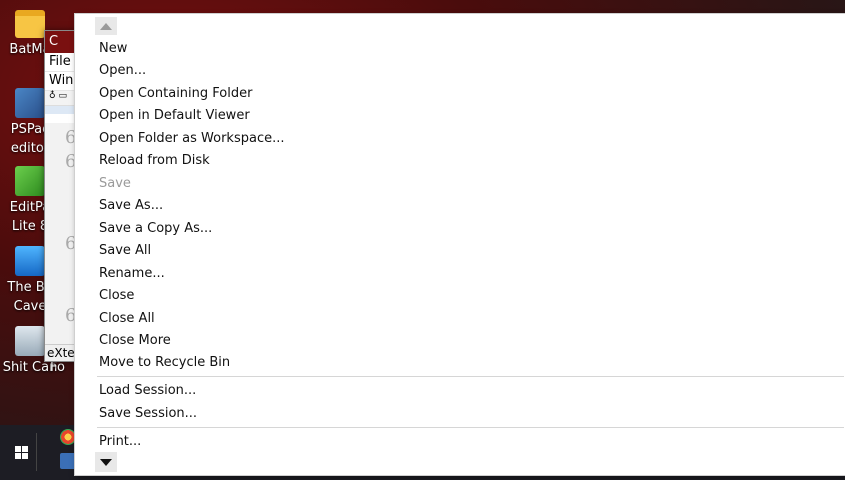 Image resolution: width=845 pixels, height=480 pixels. I want to click on menu-item-reload-from-disk: Reload from Disk, so click(460, 161).